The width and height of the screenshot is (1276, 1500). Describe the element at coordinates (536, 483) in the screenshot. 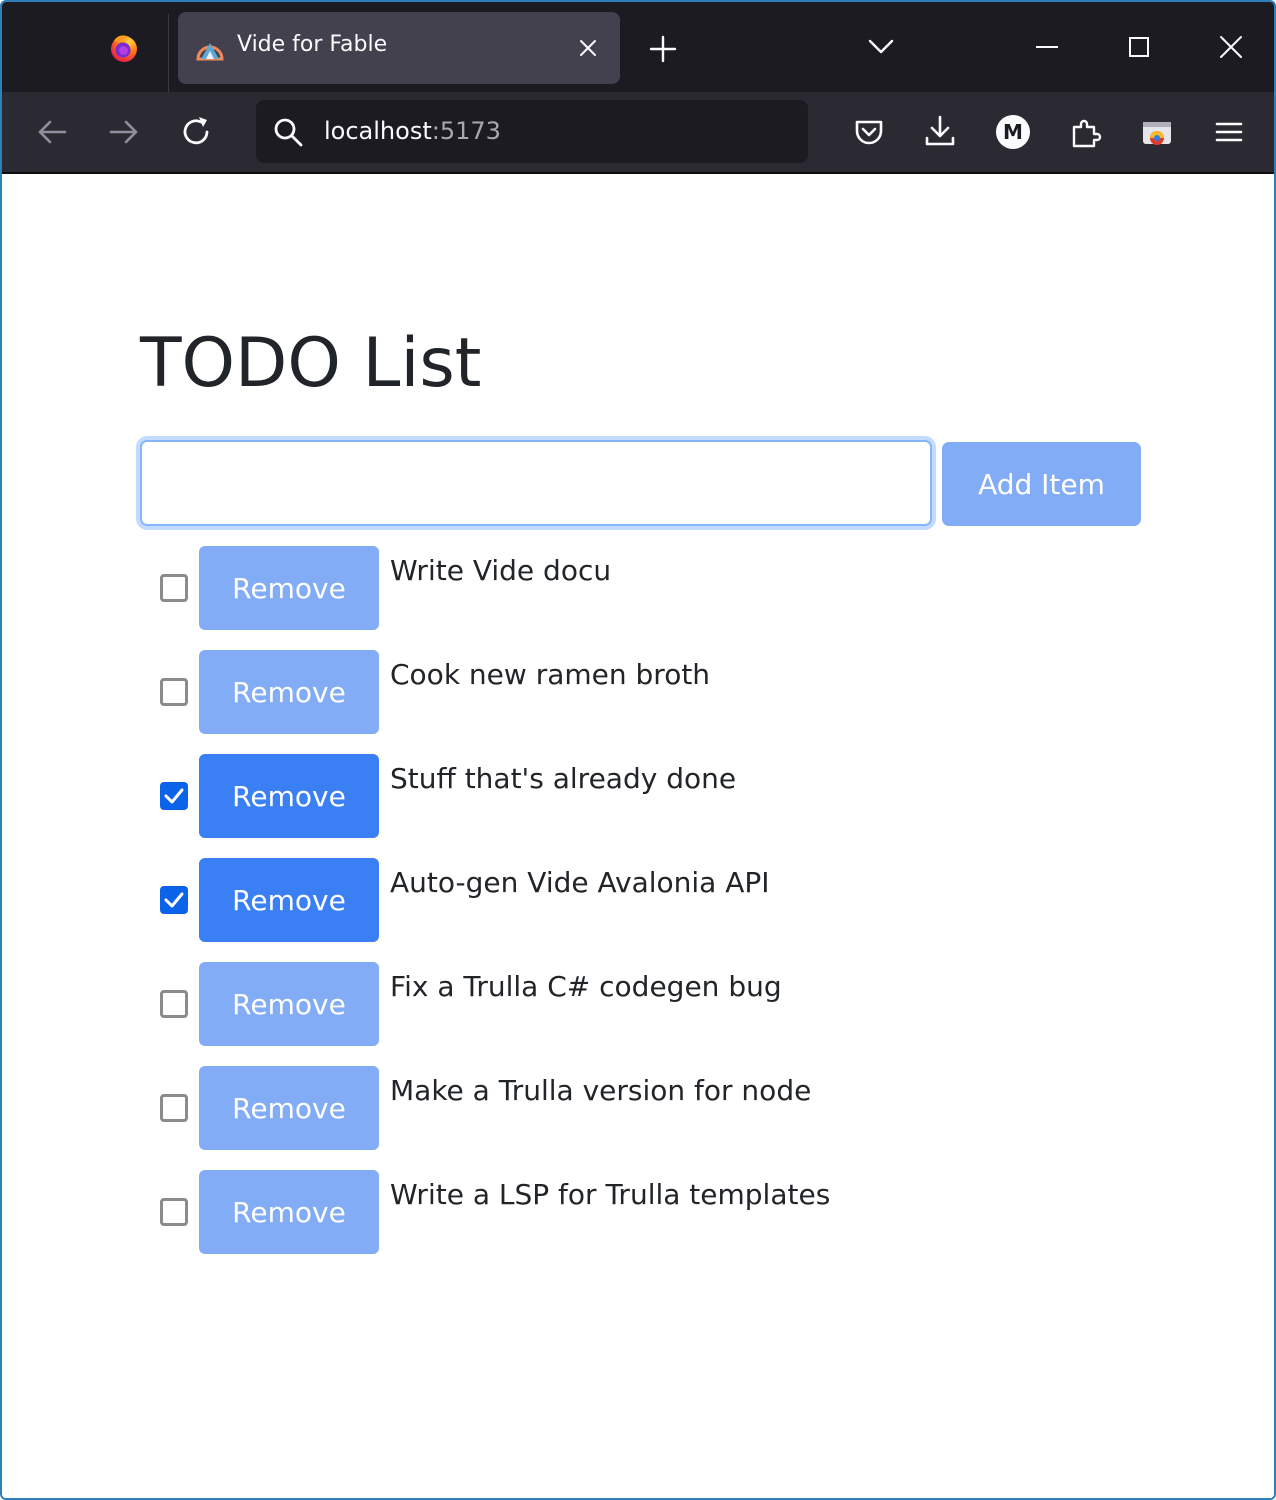

I see `new-todo-input` at that location.